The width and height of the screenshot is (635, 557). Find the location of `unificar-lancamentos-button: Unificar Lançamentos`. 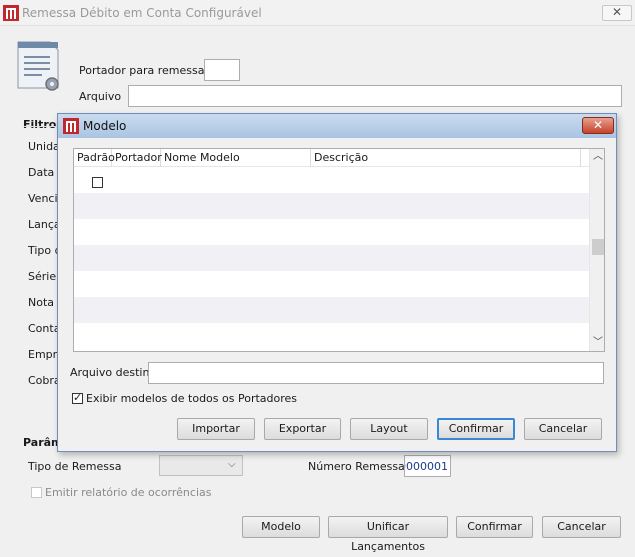

unificar-lancamentos-button: Unificar Lançamentos is located at coordinates (388, 534).